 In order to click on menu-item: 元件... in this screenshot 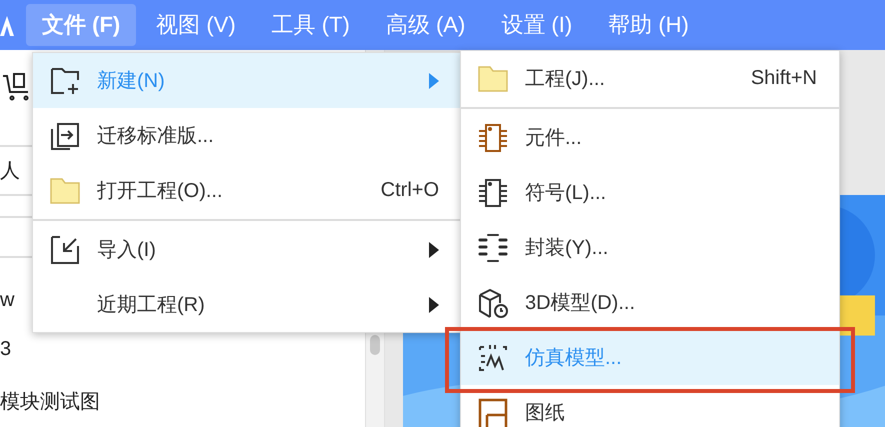, I will do `click(650, 137)`.